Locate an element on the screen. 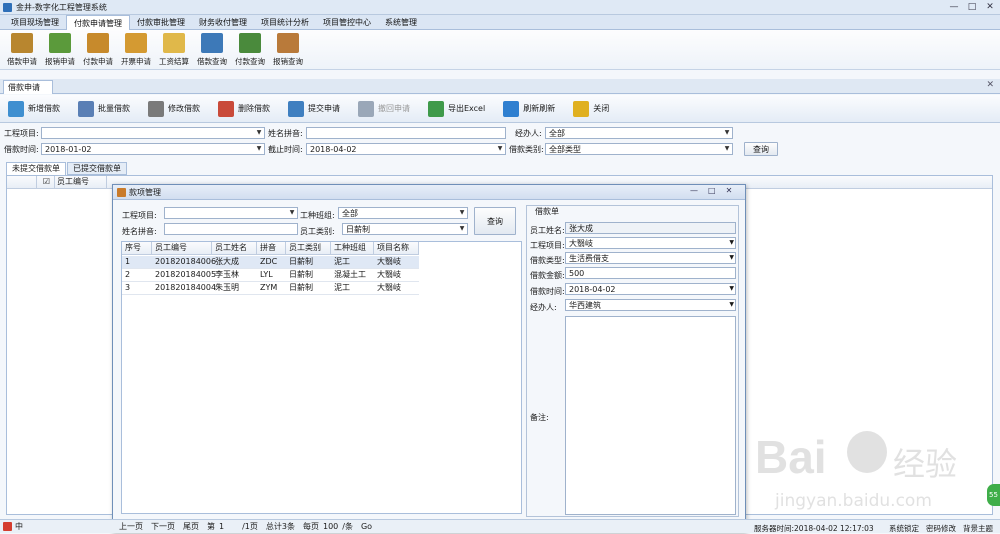  system-lock-button: 系统锁定 is located at coordinates (904, 528).